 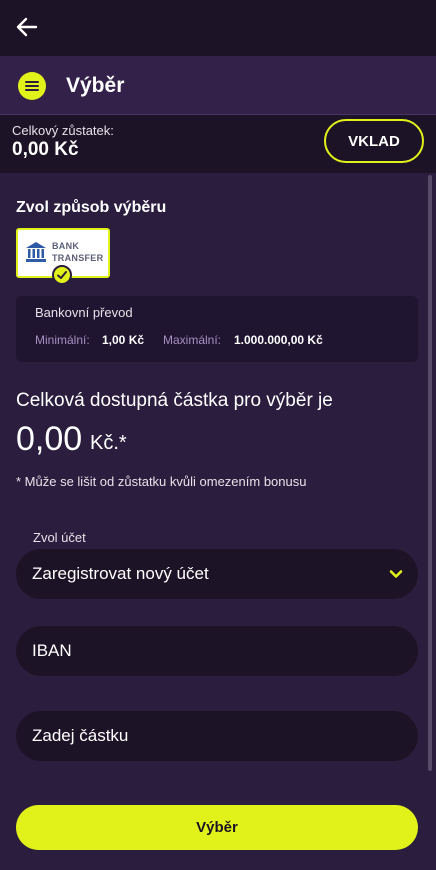 I want to click on max-value: 1.000.000,00 Kč, so click(x=278, y=340).